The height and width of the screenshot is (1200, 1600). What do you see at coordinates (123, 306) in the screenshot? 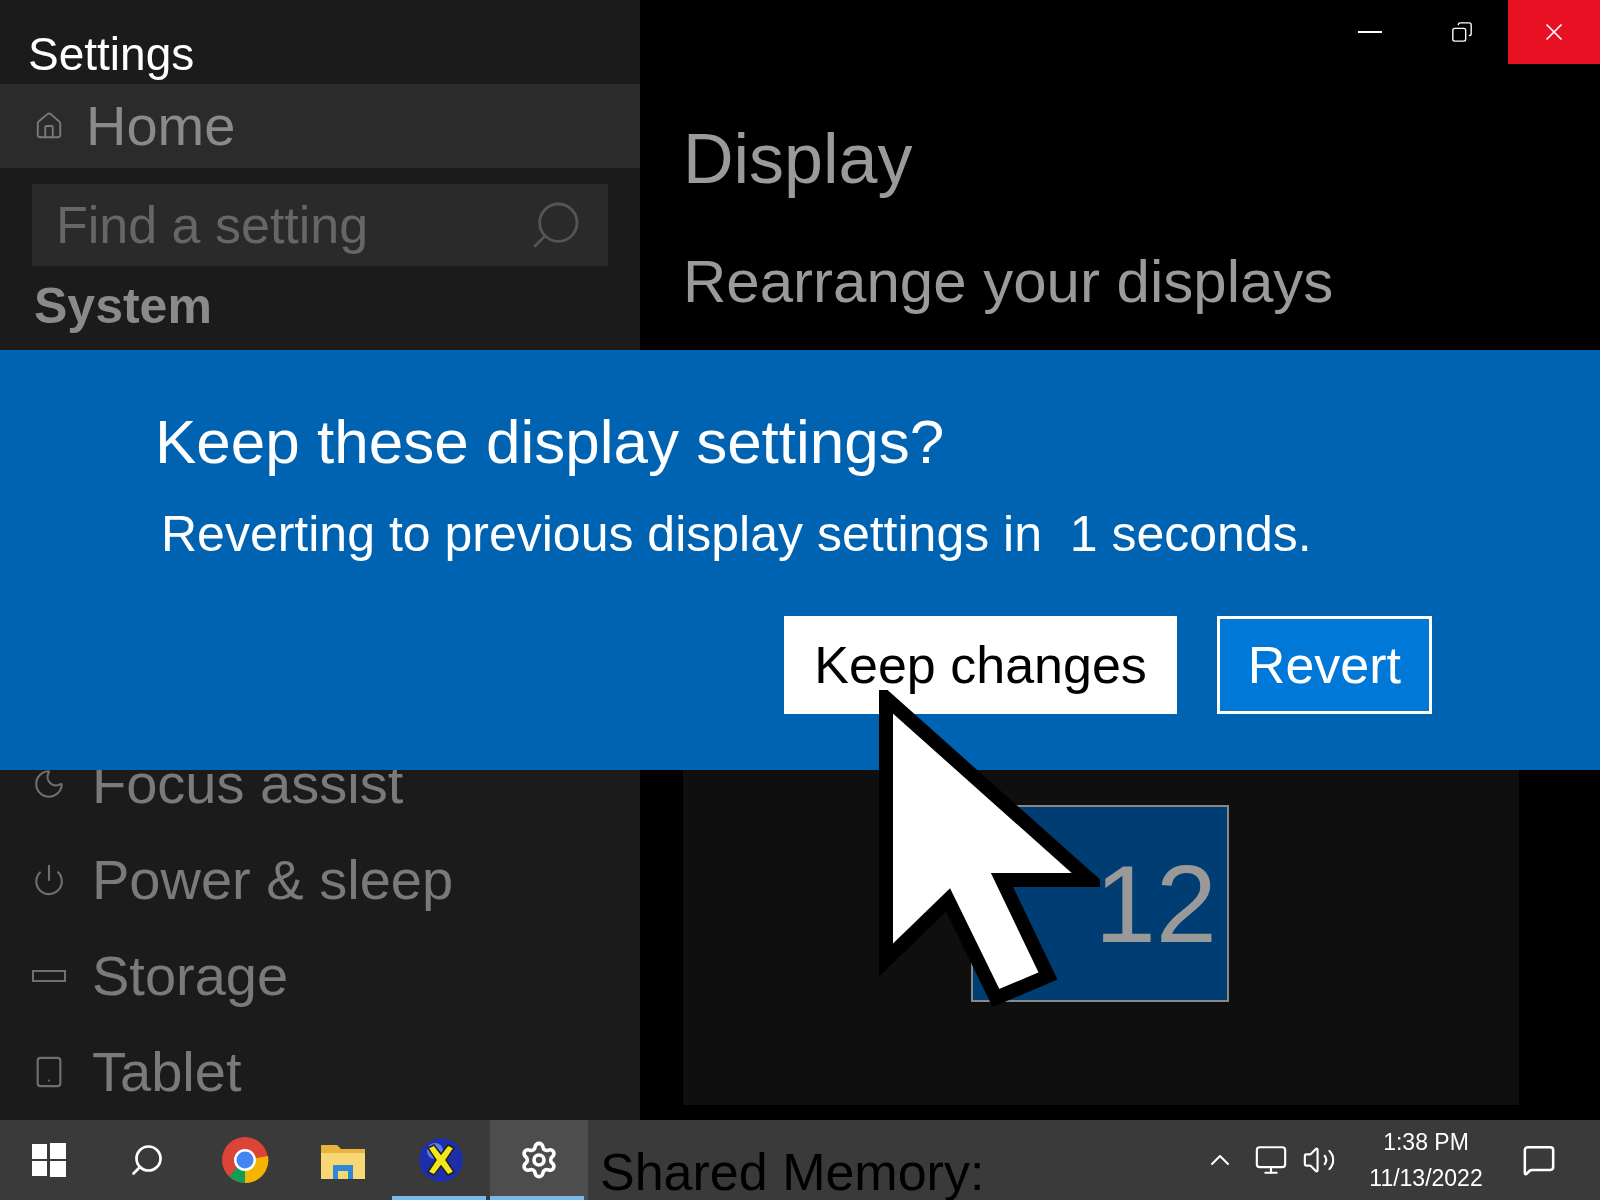
I see `section-heading: System` at bounding box center [123, 306].